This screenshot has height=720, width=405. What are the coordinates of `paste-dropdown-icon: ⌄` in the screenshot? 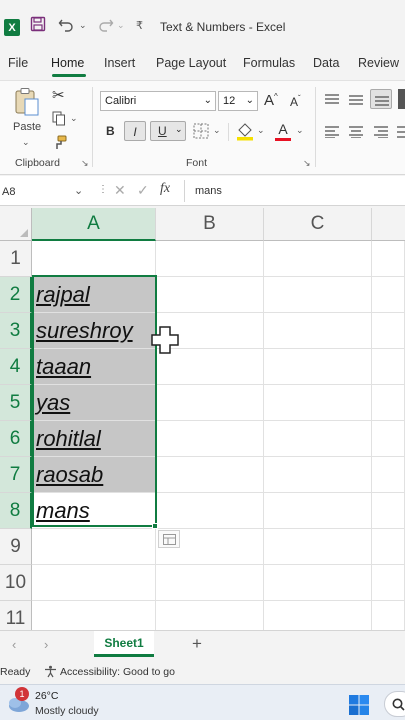 It's located at (26, 142).